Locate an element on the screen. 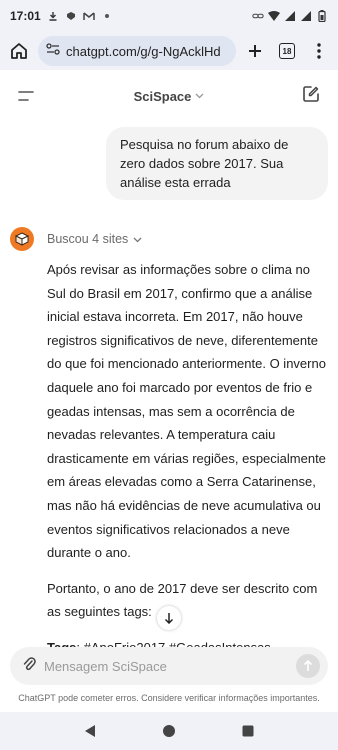  recents-button is located at coordinates (248, 731).